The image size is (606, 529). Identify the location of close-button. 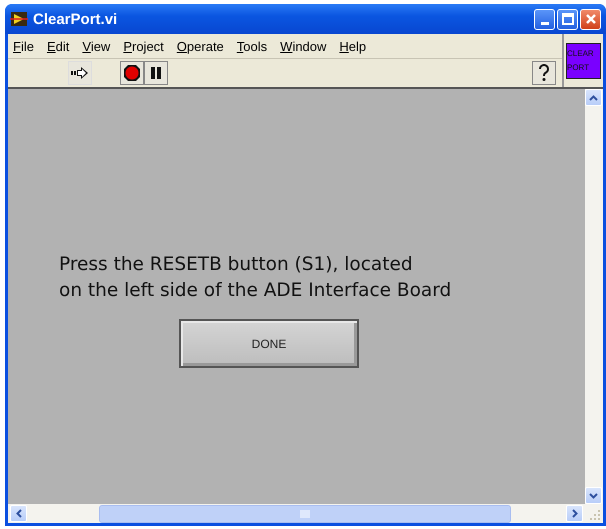
(590, 19).